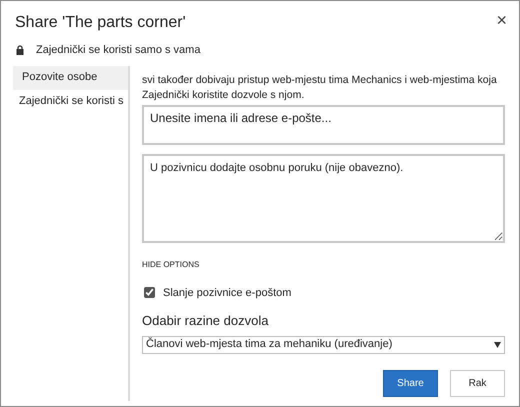 This screenshot has width=520, height=407. What do you see at coordinates (149, 292) in the screenshot?
I see `email-invite-checkbox` at bounding box center [149, 292].